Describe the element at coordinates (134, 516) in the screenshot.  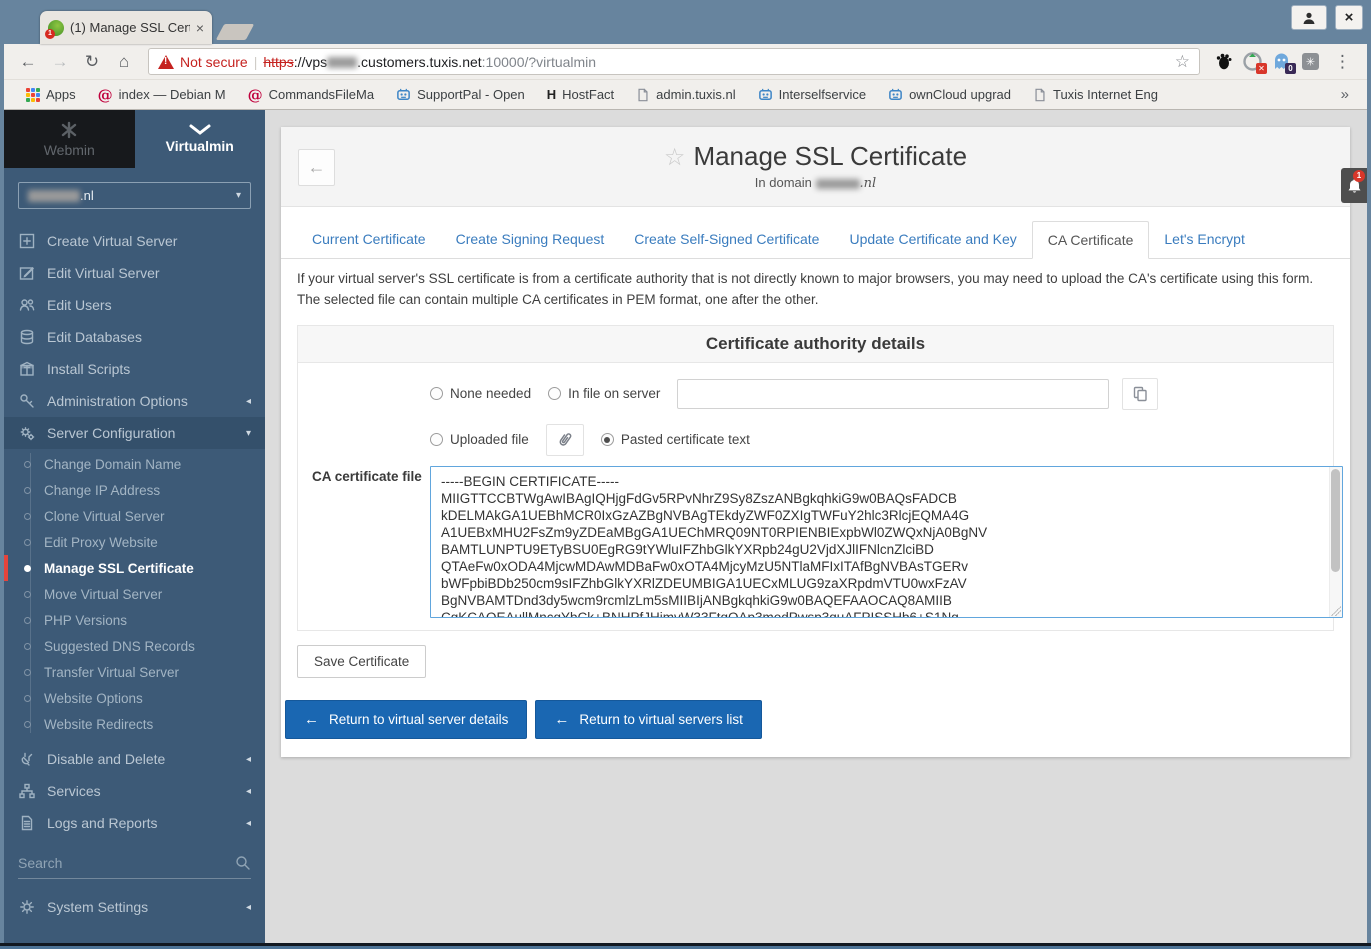
I see `sidebar-subitem-clone-virtual-server: Clone Virtual Server` at that location.